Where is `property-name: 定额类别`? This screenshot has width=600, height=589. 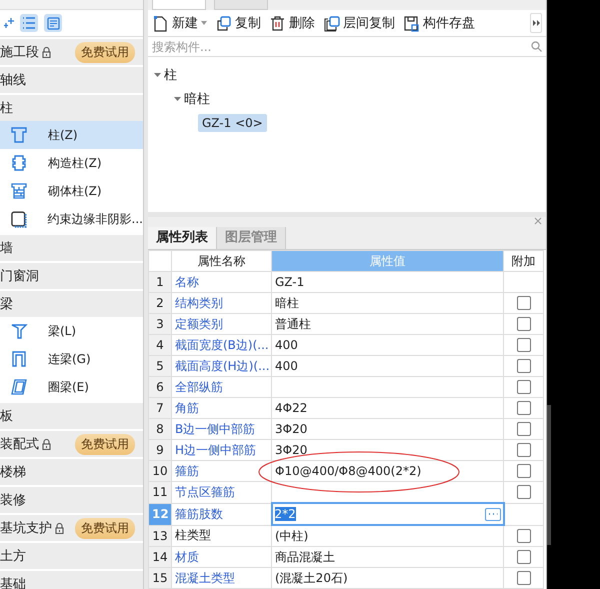 property-name: 定额类别 is located at coordinates (222, 324).